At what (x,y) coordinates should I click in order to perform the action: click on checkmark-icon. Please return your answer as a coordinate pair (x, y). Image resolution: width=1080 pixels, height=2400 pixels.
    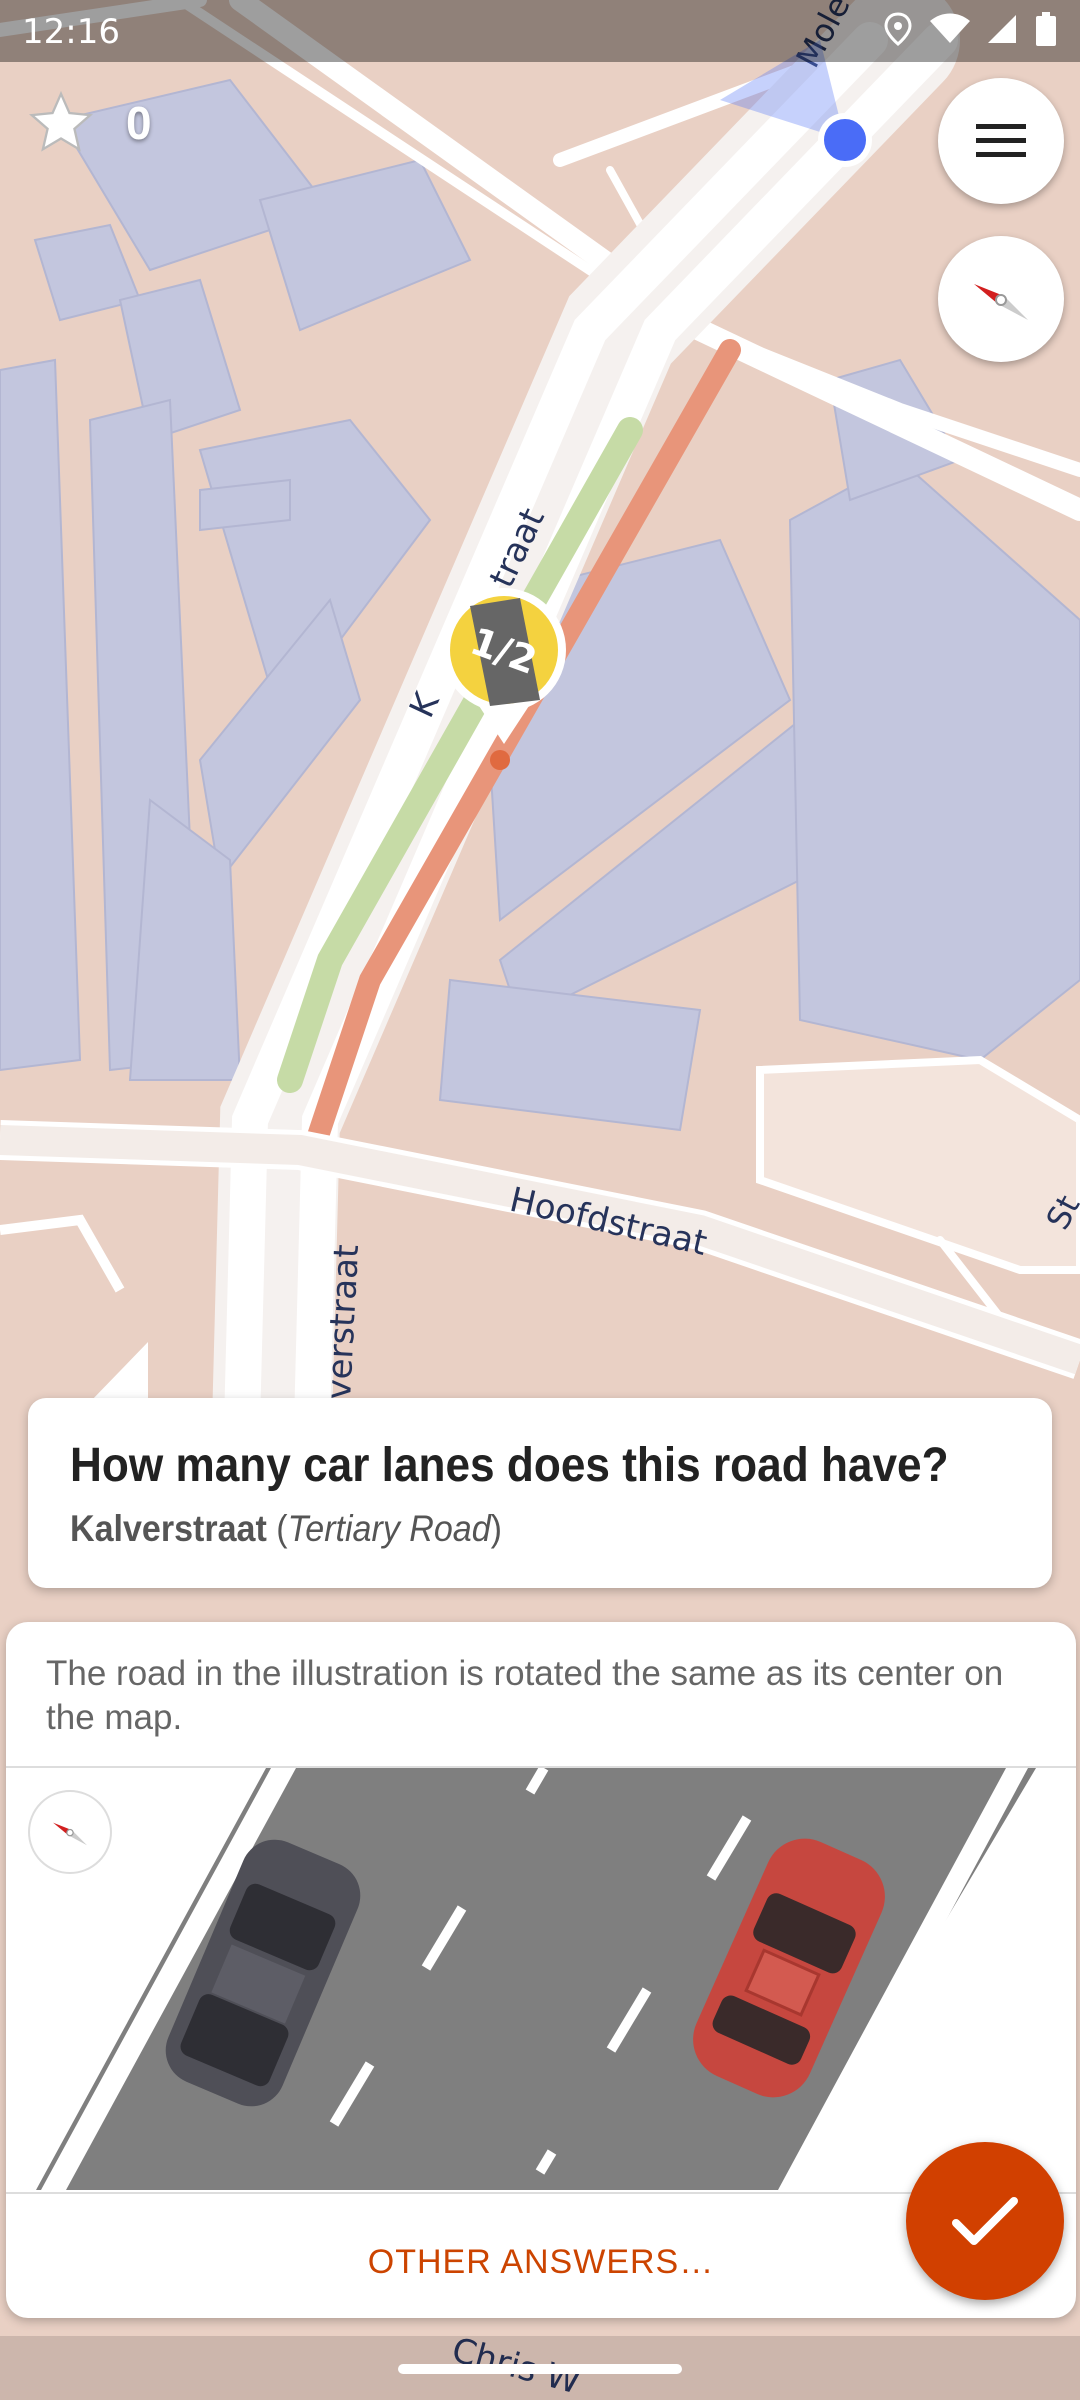
    Looking at the image, I should click on (985, 2221).